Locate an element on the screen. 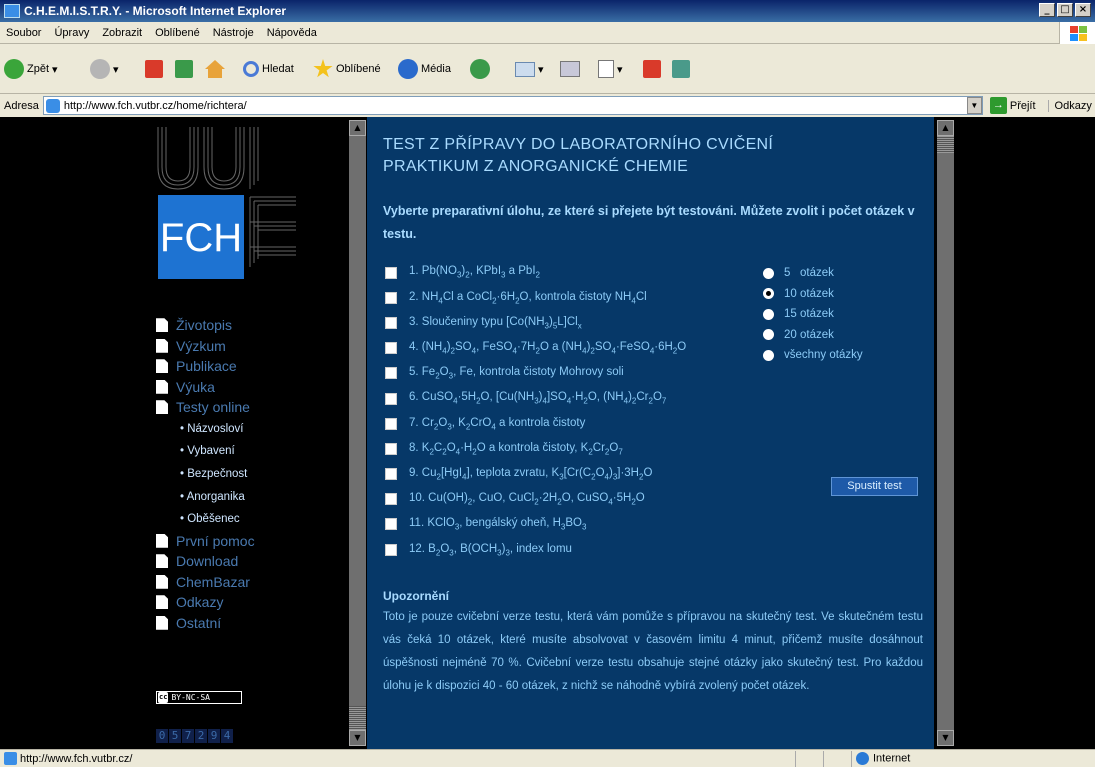 This screenshot has width=1095, height=767. cc-license-badge: cc BY-NC-SA is located at coordinates (199, 697).